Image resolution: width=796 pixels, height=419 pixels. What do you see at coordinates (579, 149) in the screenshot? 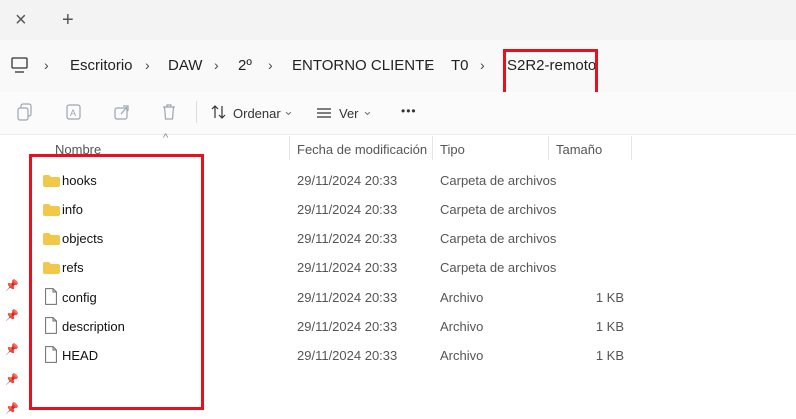
I see `column-header-size: Tamaño` at bounding box center [579, 149].